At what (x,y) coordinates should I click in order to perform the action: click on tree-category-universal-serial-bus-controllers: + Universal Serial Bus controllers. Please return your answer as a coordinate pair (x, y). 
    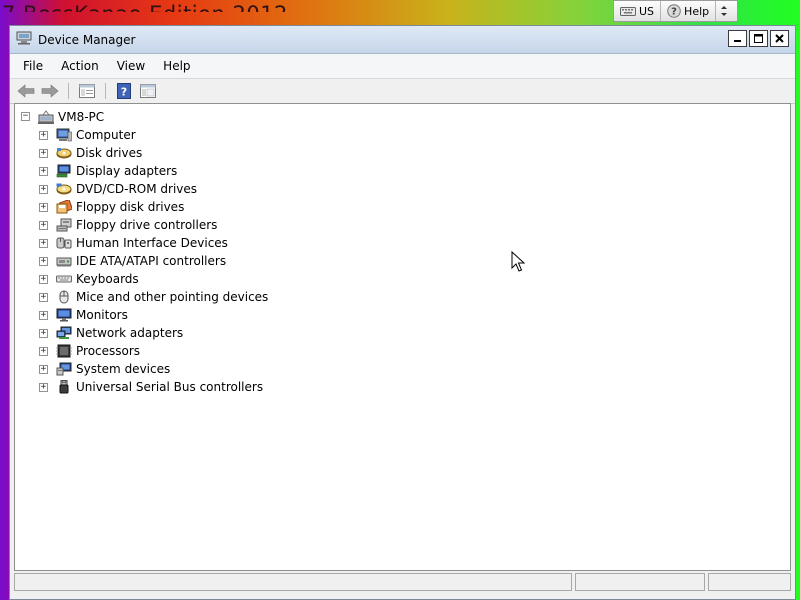
    Looking at the image, I should click on (151, 387).